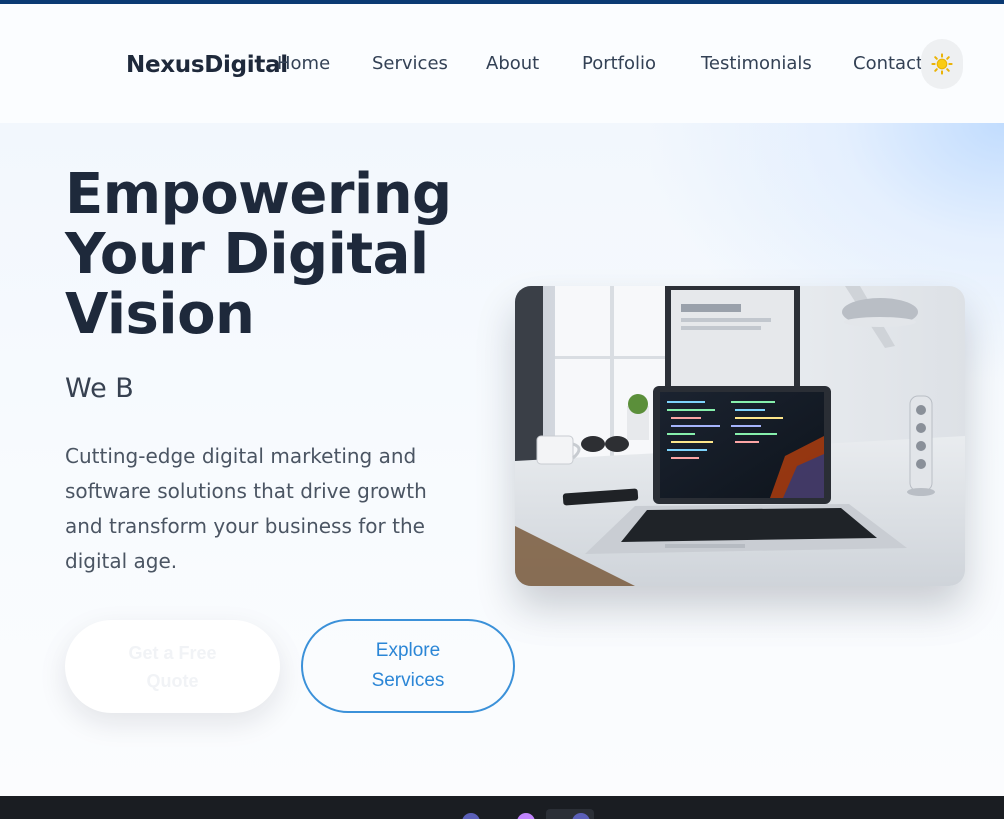  What do you see at coordinates (408, 666) in the screenshot?
I see `explore-services-button: Explore Services` at bounding box center [408, 666].